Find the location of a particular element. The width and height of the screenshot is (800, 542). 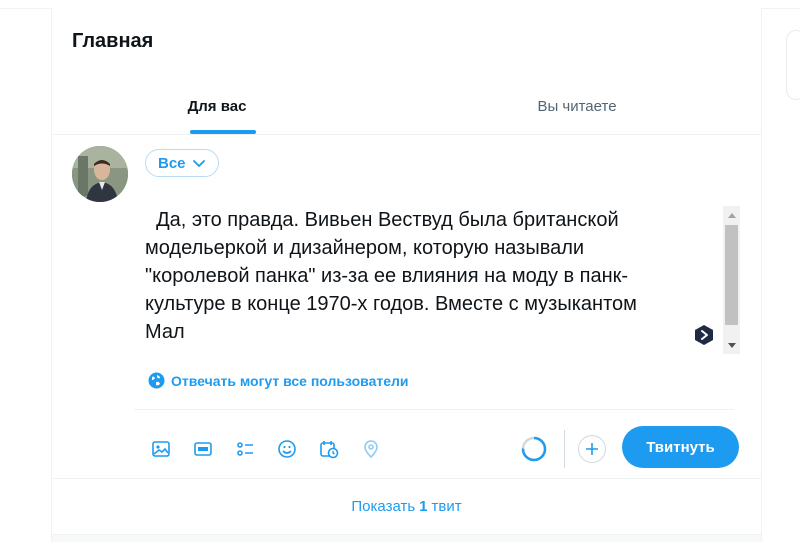

page-title: Главная is located at coordinates (113, 41).